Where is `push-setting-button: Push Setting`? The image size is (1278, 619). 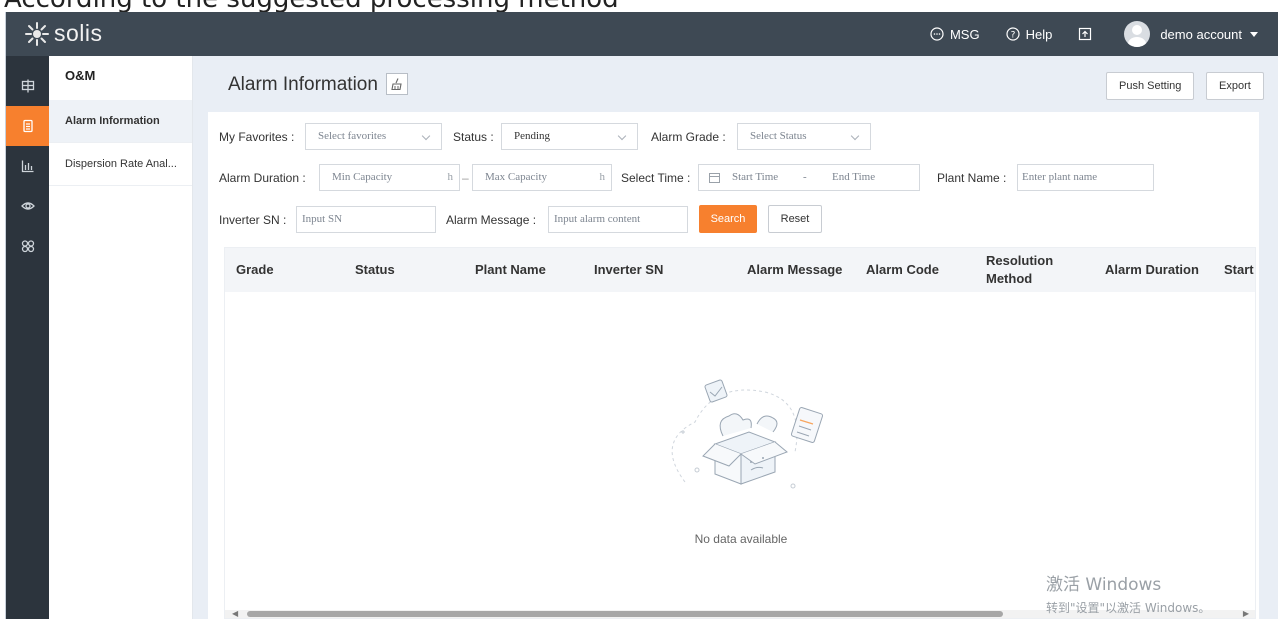
push-setting-button: Push Setting is located at coordinates (1150, 86).